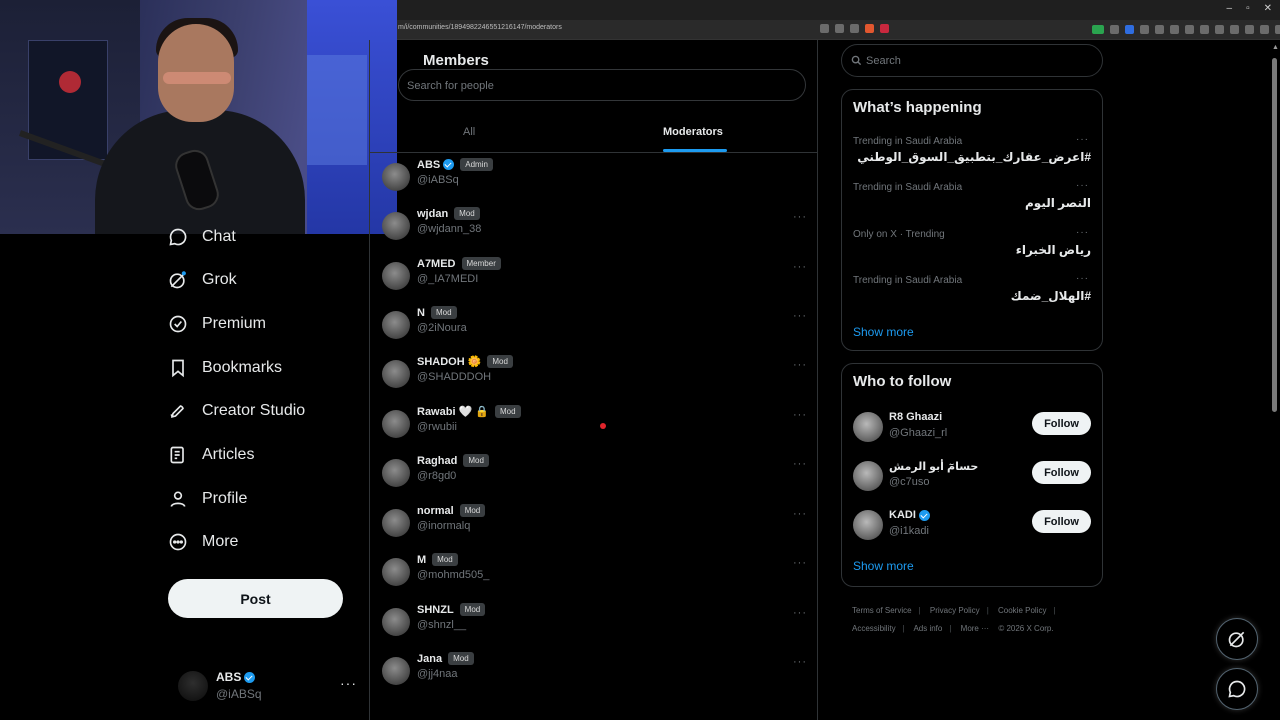 The height and width of the screenshot is (720, 1280). I want to click on footer-link: More ···, so click(975, 628).